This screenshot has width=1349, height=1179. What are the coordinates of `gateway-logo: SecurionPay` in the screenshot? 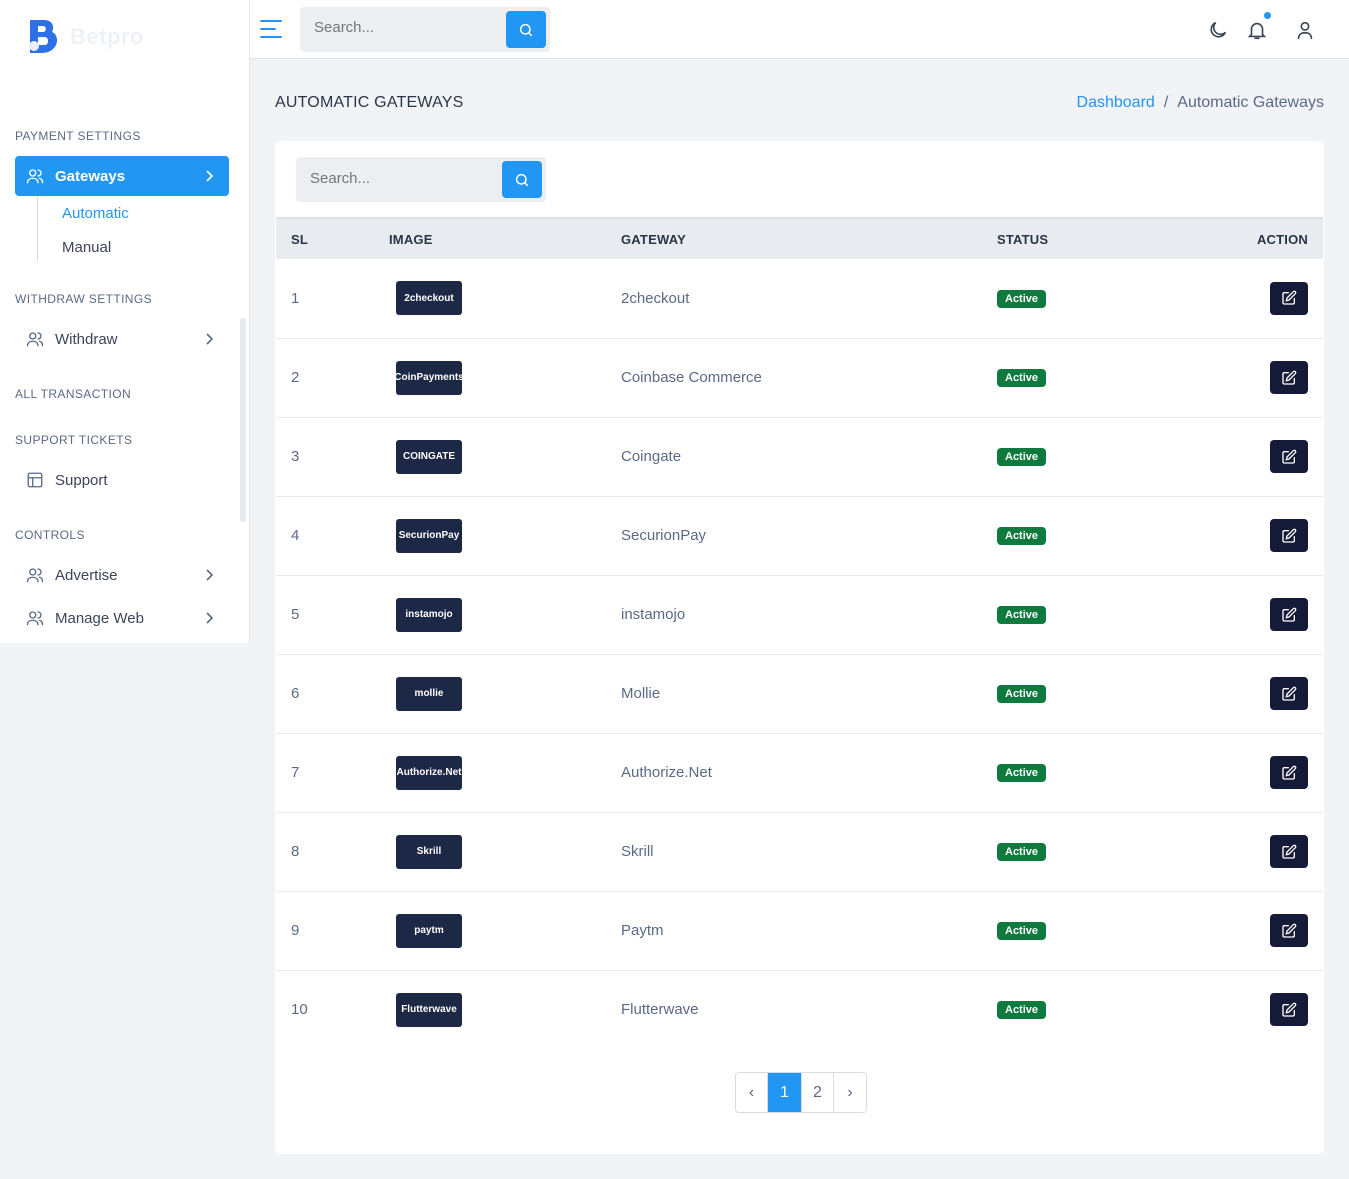 It's located at (429, 535).